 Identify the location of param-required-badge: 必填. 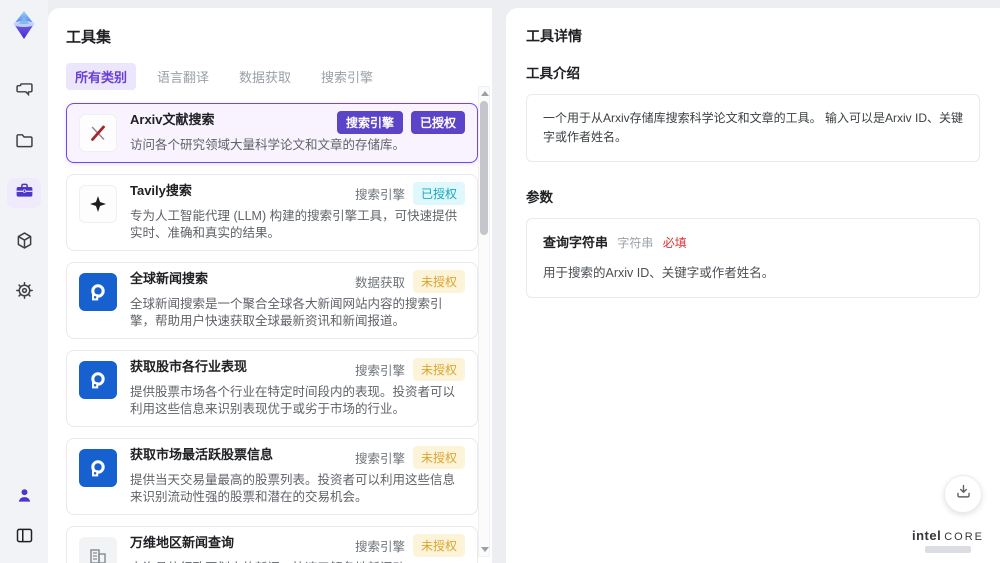
(674, 243).